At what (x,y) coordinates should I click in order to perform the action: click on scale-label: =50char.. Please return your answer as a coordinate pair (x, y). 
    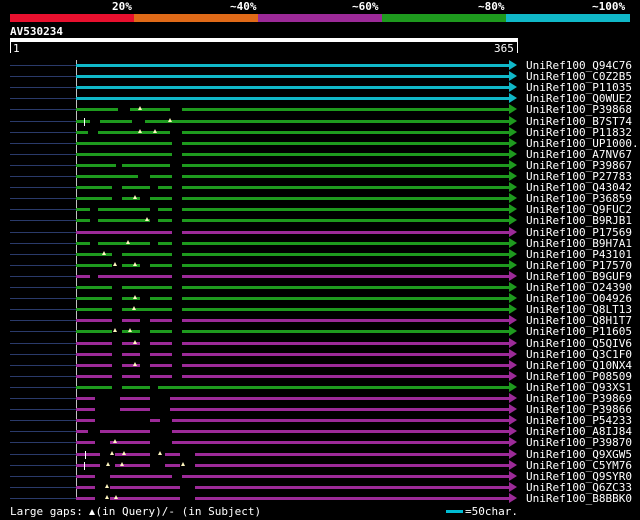
    Looking at the image, I should click on (491, 511).